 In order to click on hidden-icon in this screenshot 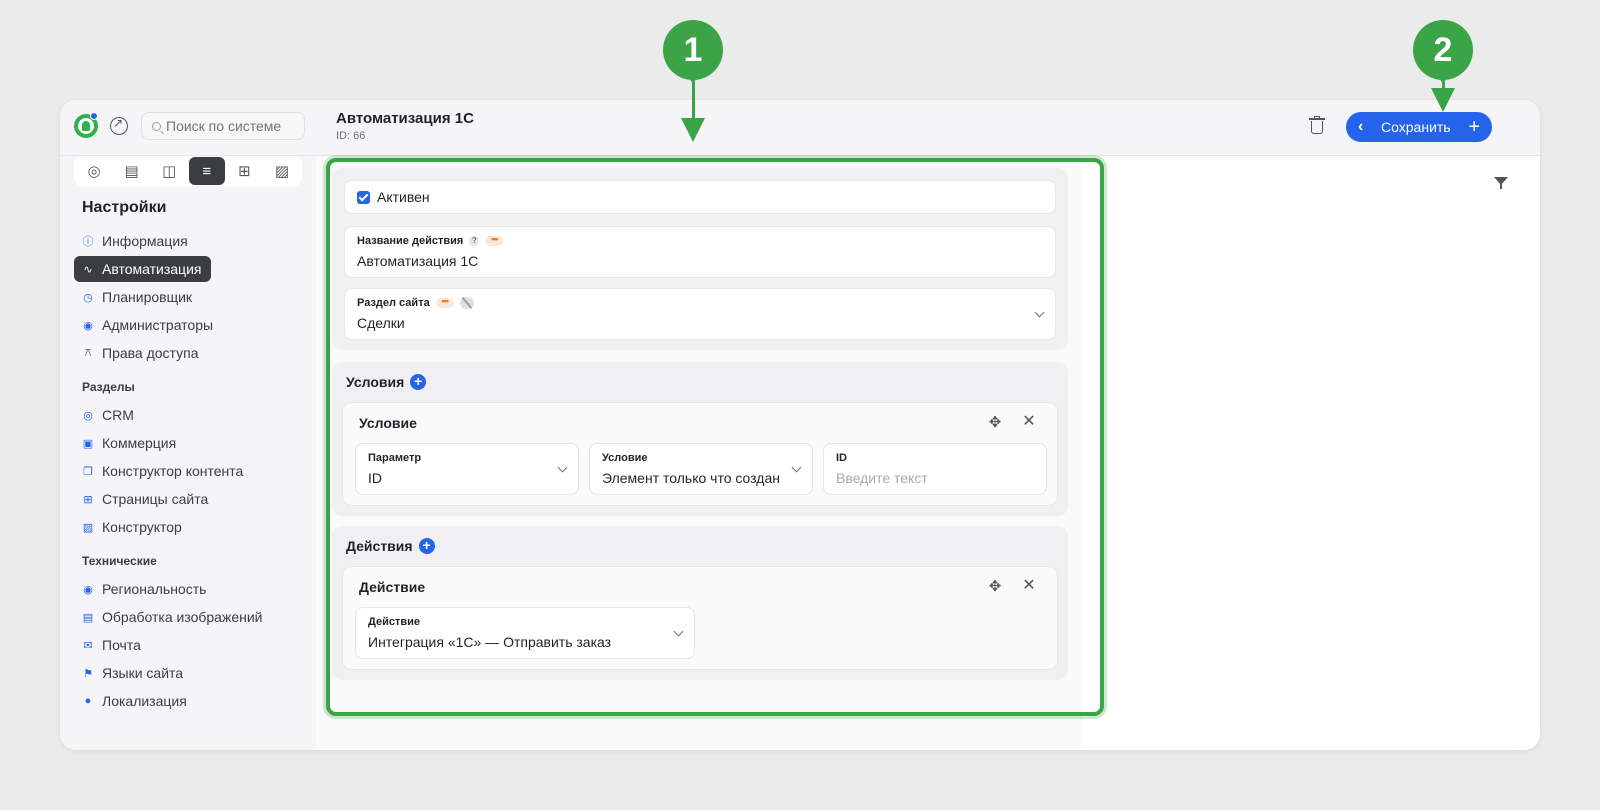, I will do `click(466, 303)`.